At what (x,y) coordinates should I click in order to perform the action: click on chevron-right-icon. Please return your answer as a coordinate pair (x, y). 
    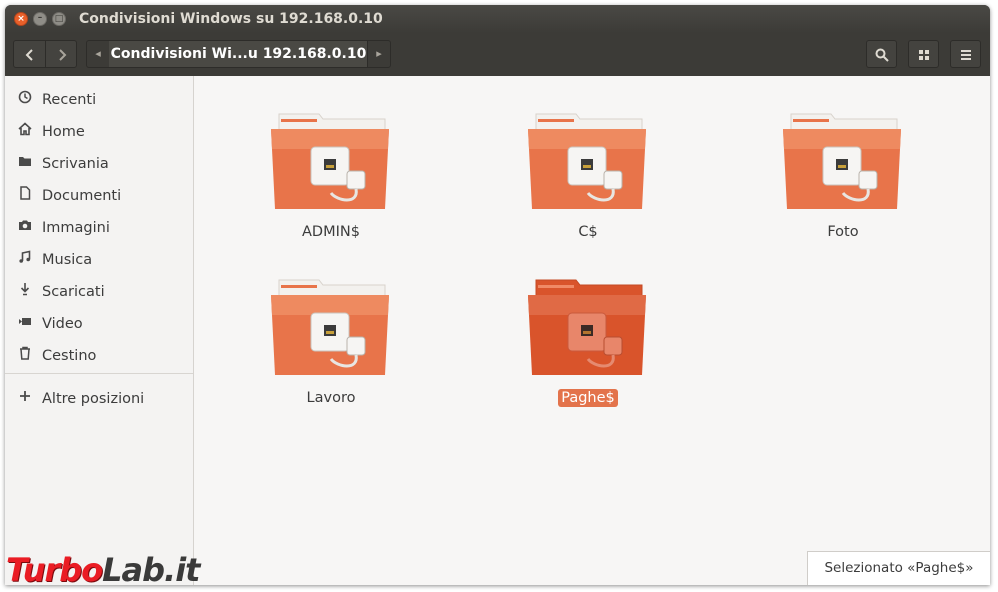
    Looking at the image, I should click on (62, 54).